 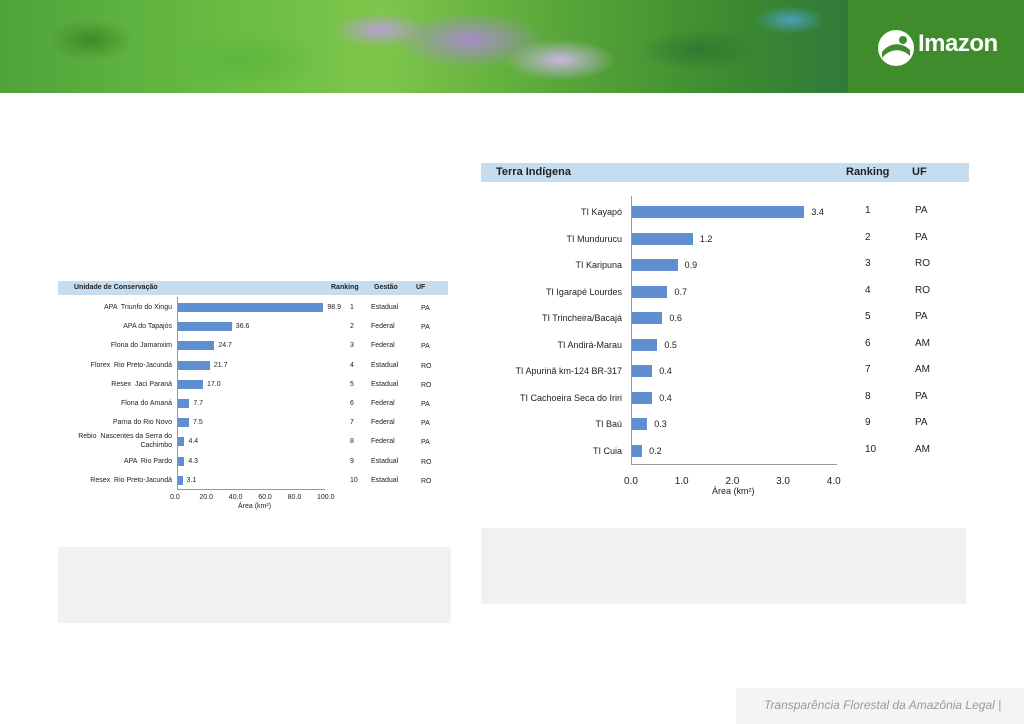 What do you see at coordinates (326, 497) in the screenshot?
I see `left-x-tick-label: 100.0` at bounding box center [326, 497].